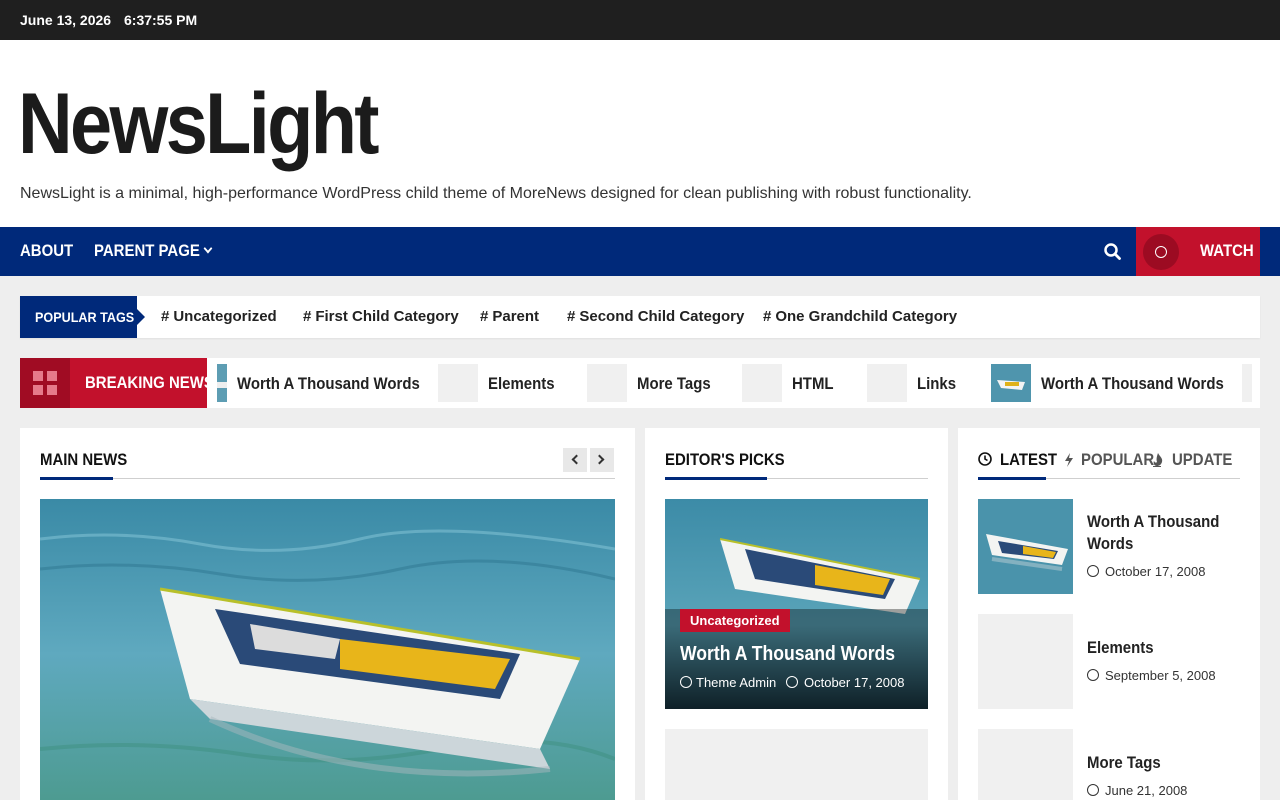 The height and width of the screenshot is (800, 1280). Describe the element at coordinates (735, 620) in the screenshot. I see `category-badge: Uncategorized` at that location.